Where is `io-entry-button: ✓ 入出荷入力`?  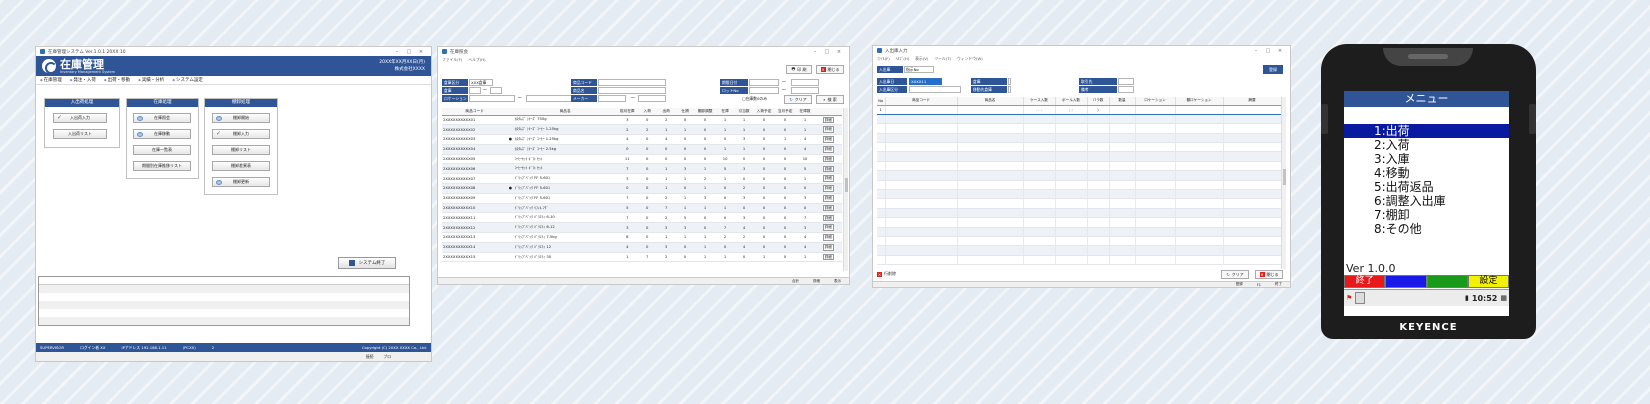 io-entry-button: ✓ 入出荷入力 is located at coordinates (80, 118).